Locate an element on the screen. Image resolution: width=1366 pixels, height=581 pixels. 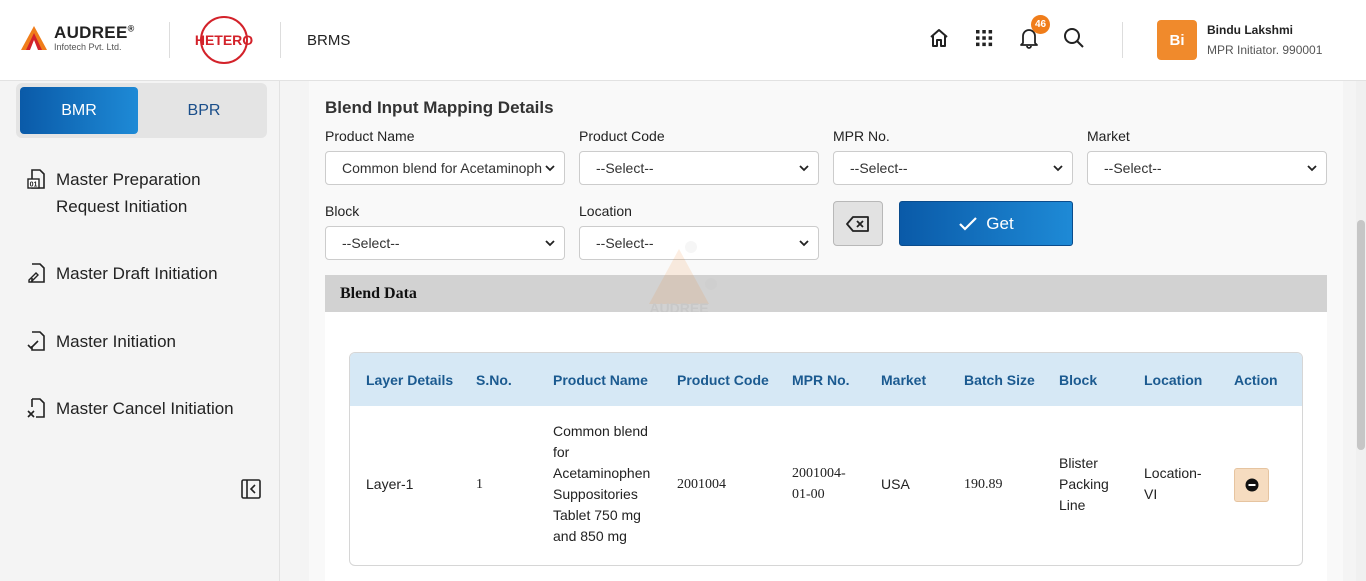
location-label: Location is located at coordinates (605, 211).